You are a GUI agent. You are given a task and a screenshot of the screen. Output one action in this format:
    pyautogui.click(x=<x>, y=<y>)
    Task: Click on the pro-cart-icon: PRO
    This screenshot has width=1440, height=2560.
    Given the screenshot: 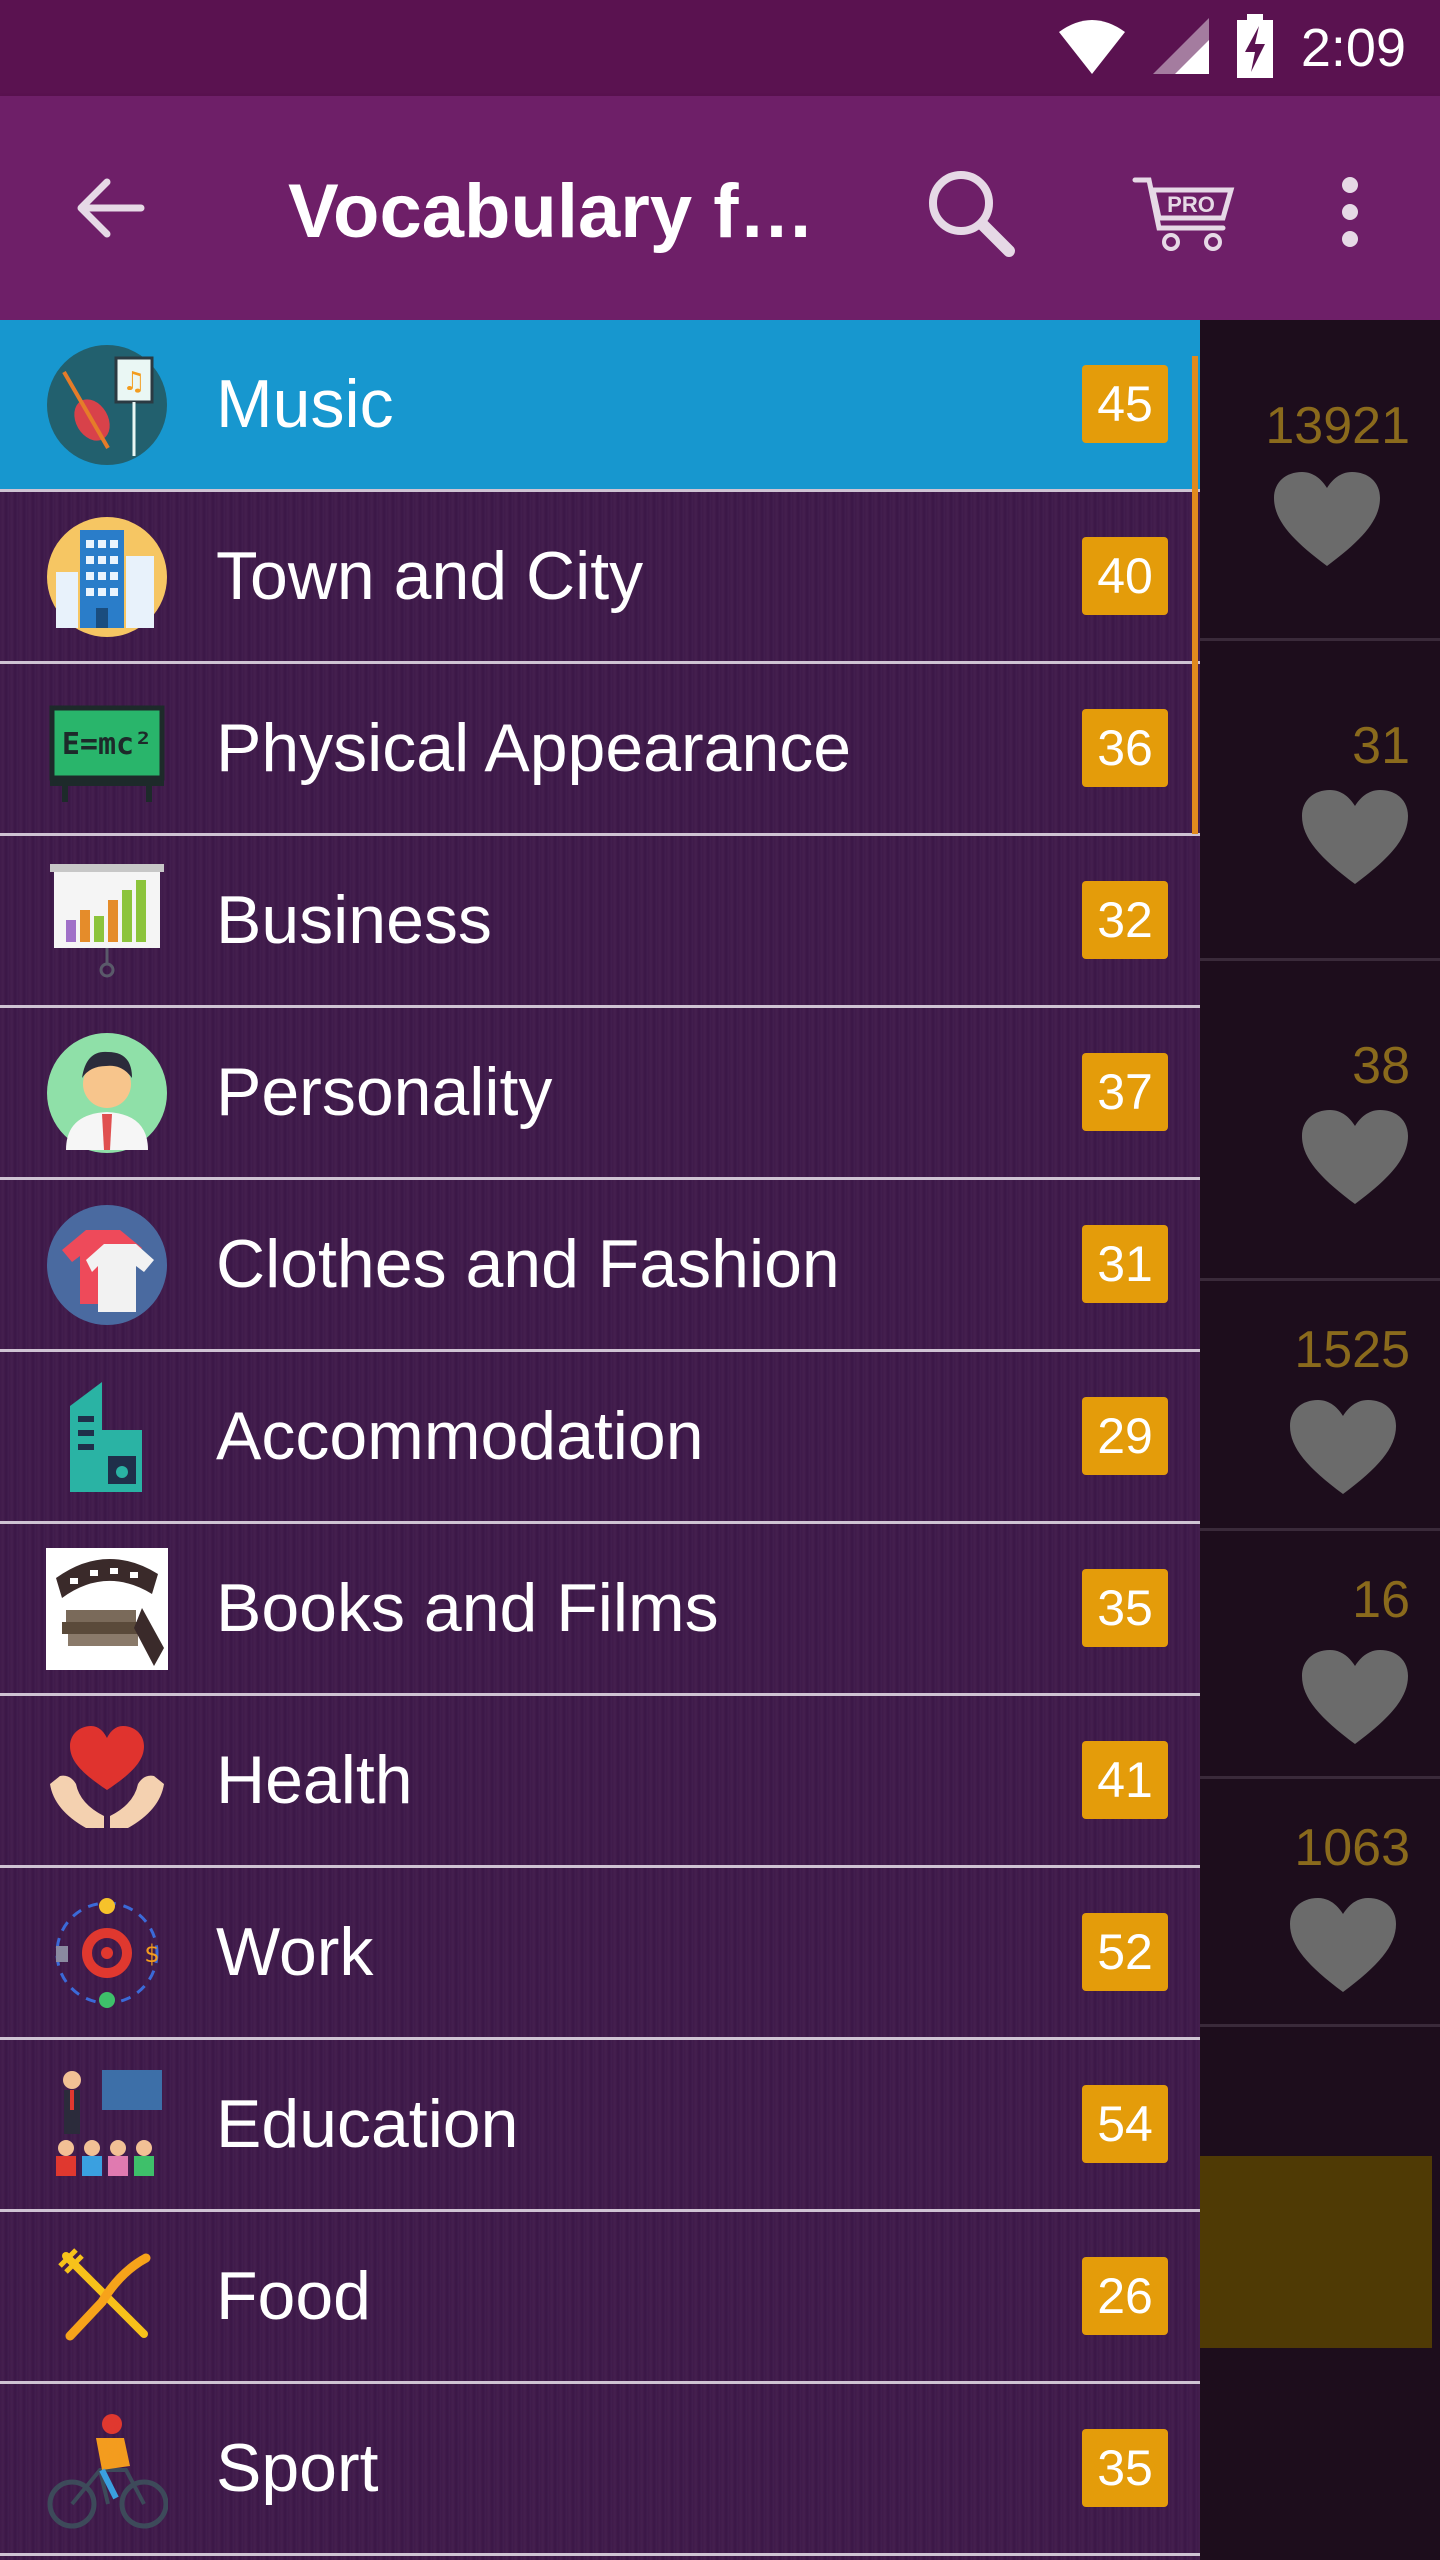 What is the action you would take?
    pyautogui.click(x=1183, y=214)
    